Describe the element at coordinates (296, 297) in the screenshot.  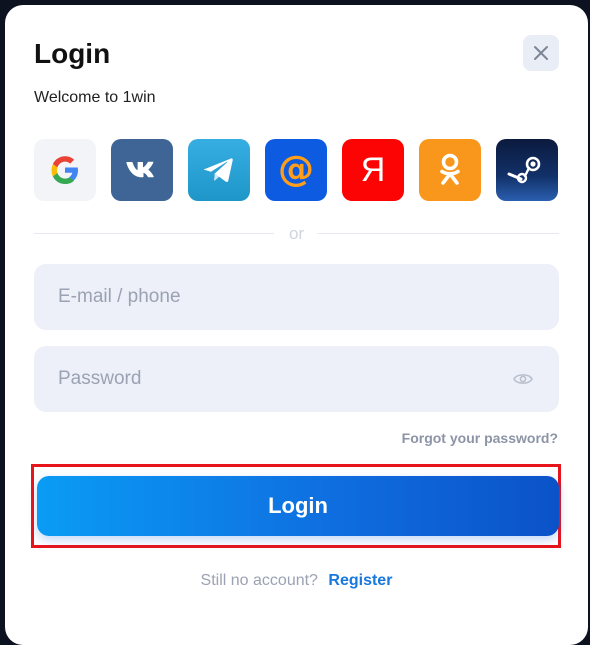
I see `email-phone-input` at that location.